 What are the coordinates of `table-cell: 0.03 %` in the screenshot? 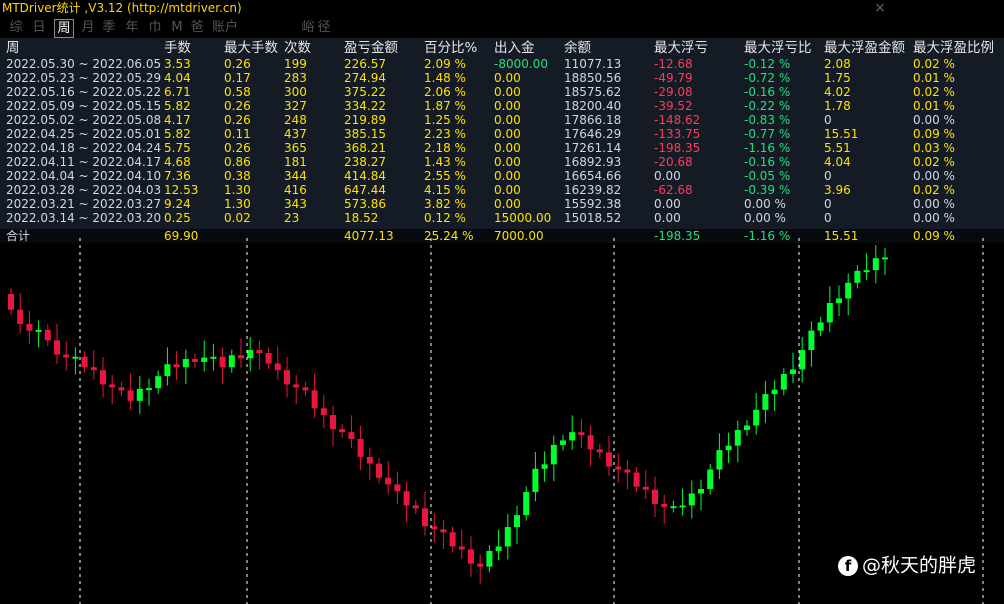 It's located at (934, 148).